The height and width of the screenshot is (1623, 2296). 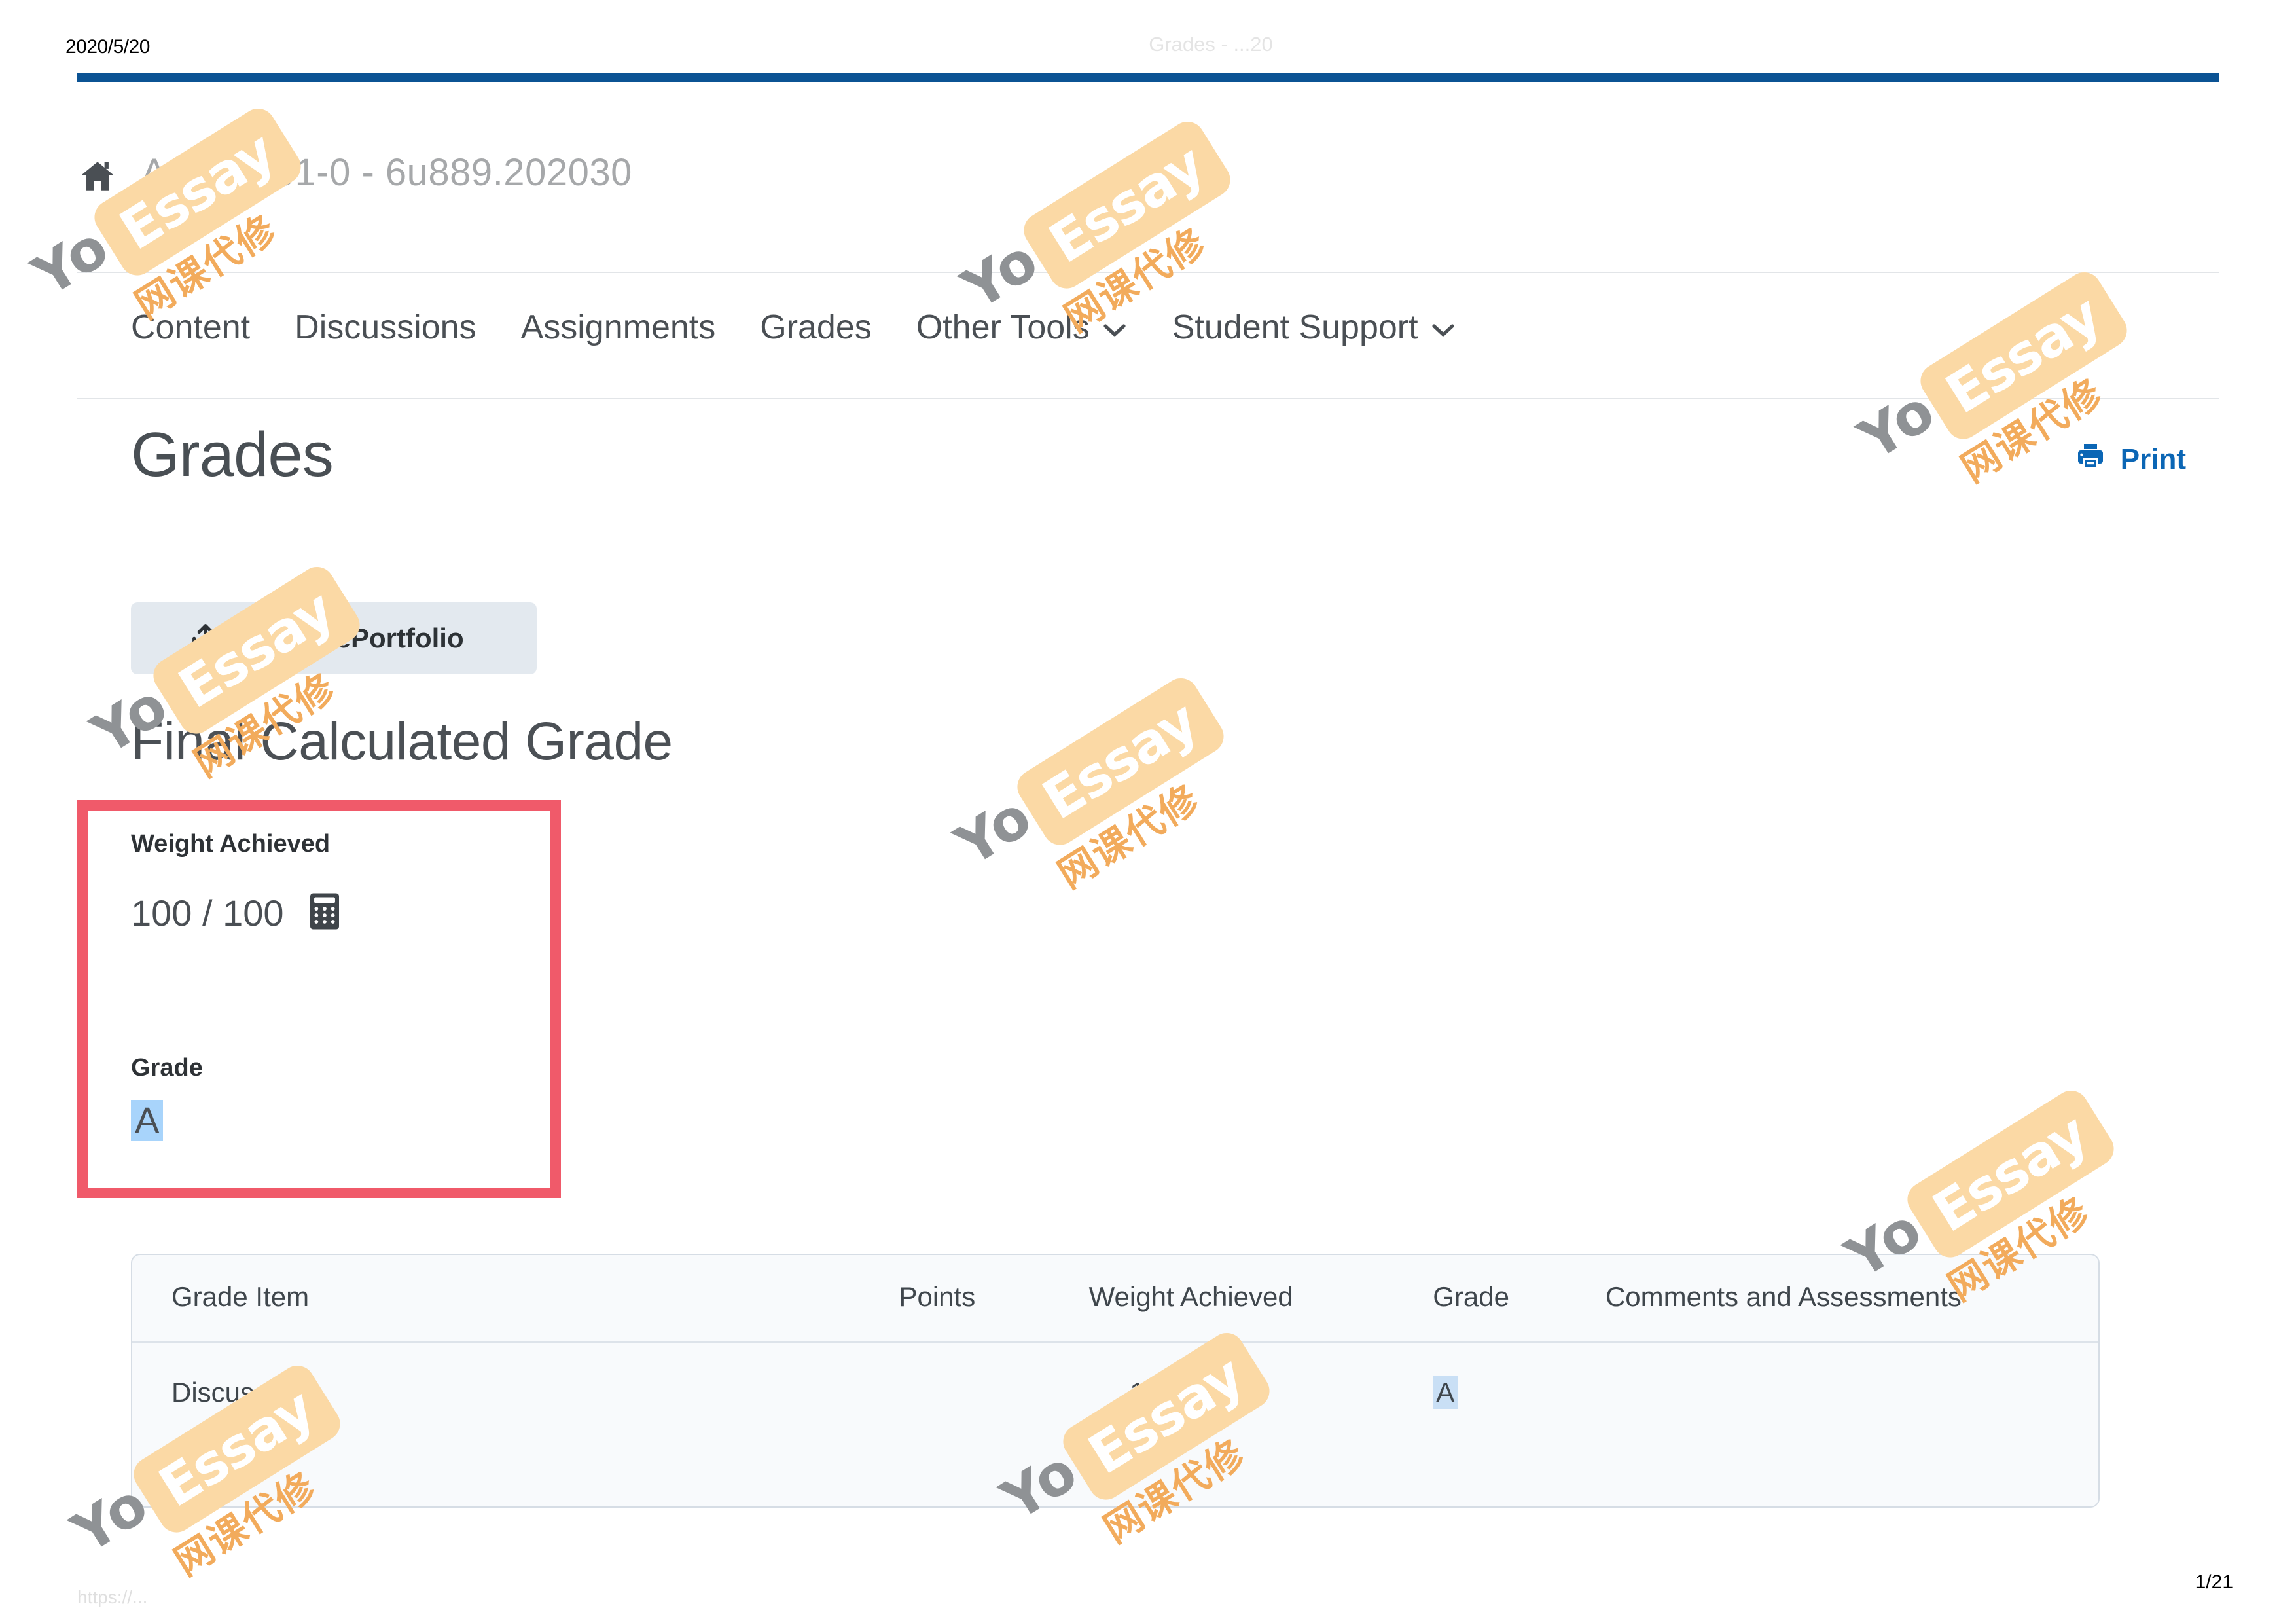 What do you see at coordinates (1471, 1296) in the screenshot?
I see `col-header-grade: Grade` at bounding box center [1471, 1296].